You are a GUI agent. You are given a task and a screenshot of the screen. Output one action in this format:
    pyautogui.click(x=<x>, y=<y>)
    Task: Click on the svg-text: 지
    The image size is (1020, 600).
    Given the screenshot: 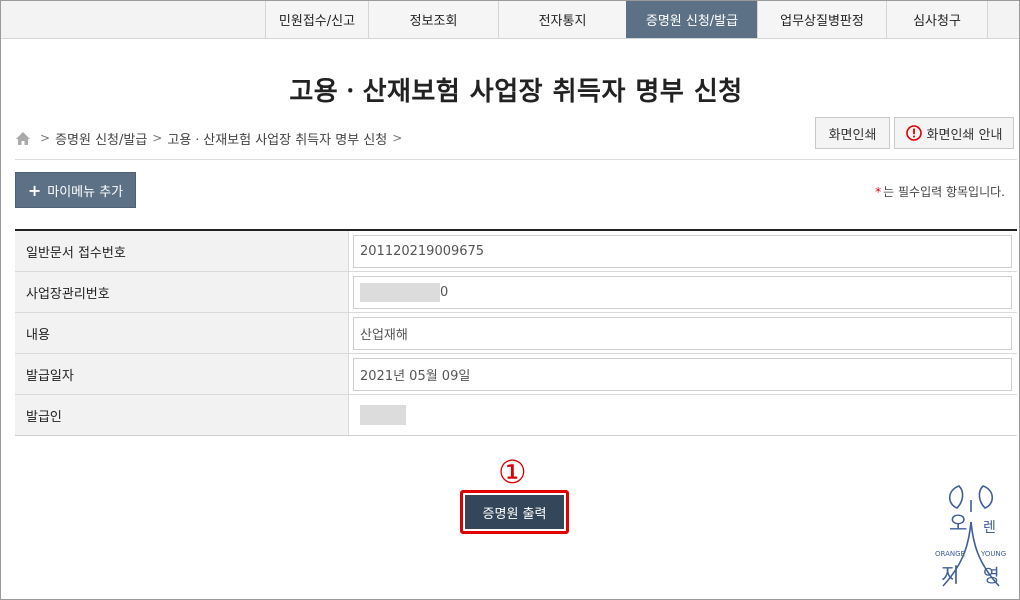 What is the action you would take?
    pyautogui.click(x=950, y=575)
    